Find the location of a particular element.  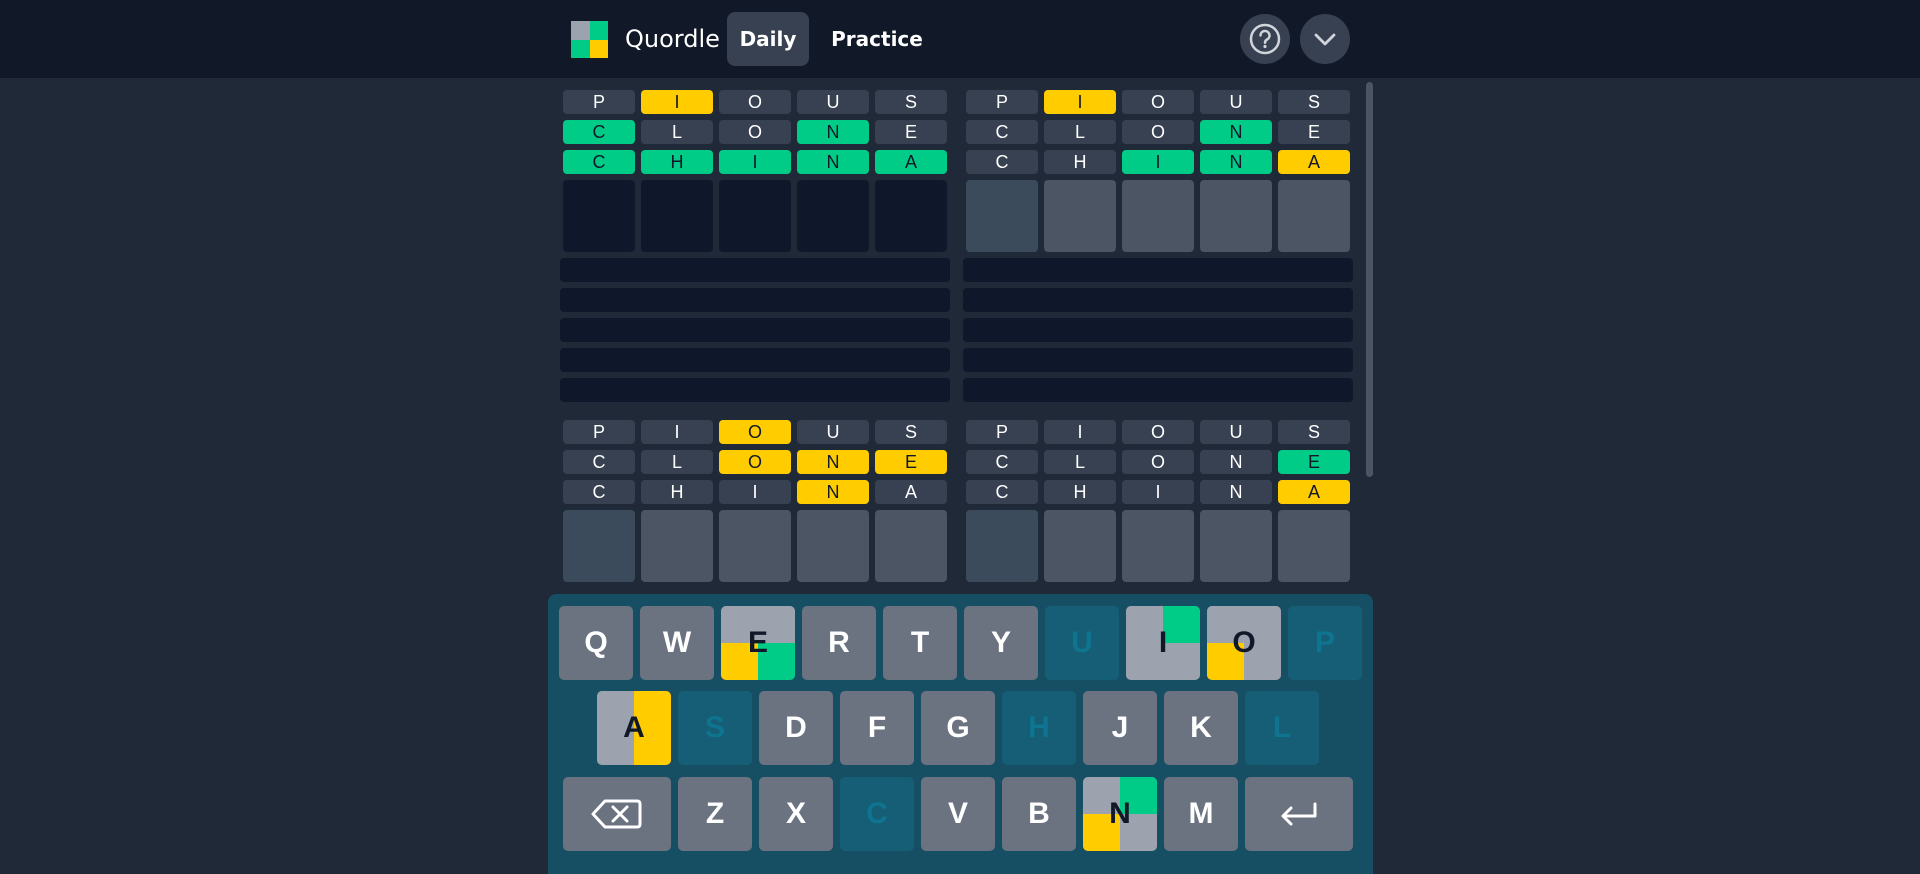

key-label: H is located at coordinates (1039, 727).